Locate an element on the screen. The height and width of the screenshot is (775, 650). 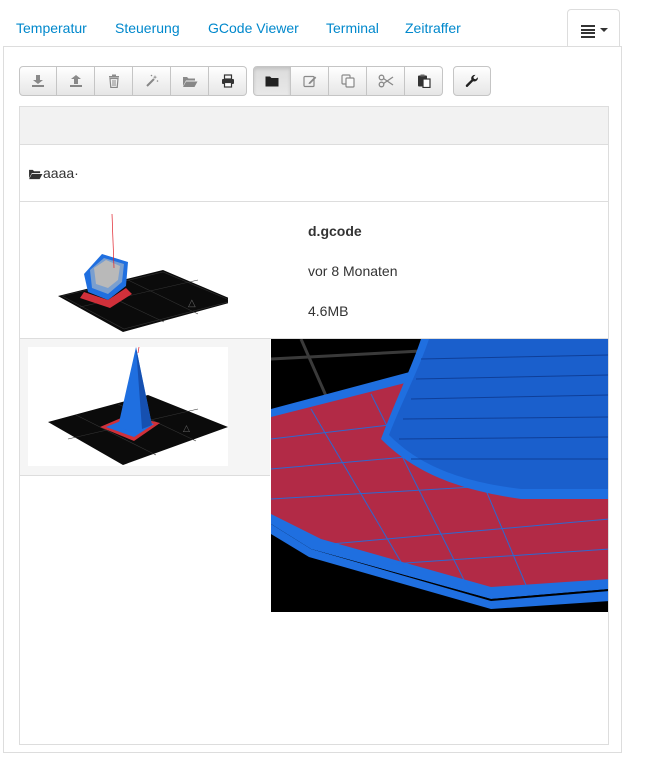
folder-actions-group is located at coordinates (348, 81).